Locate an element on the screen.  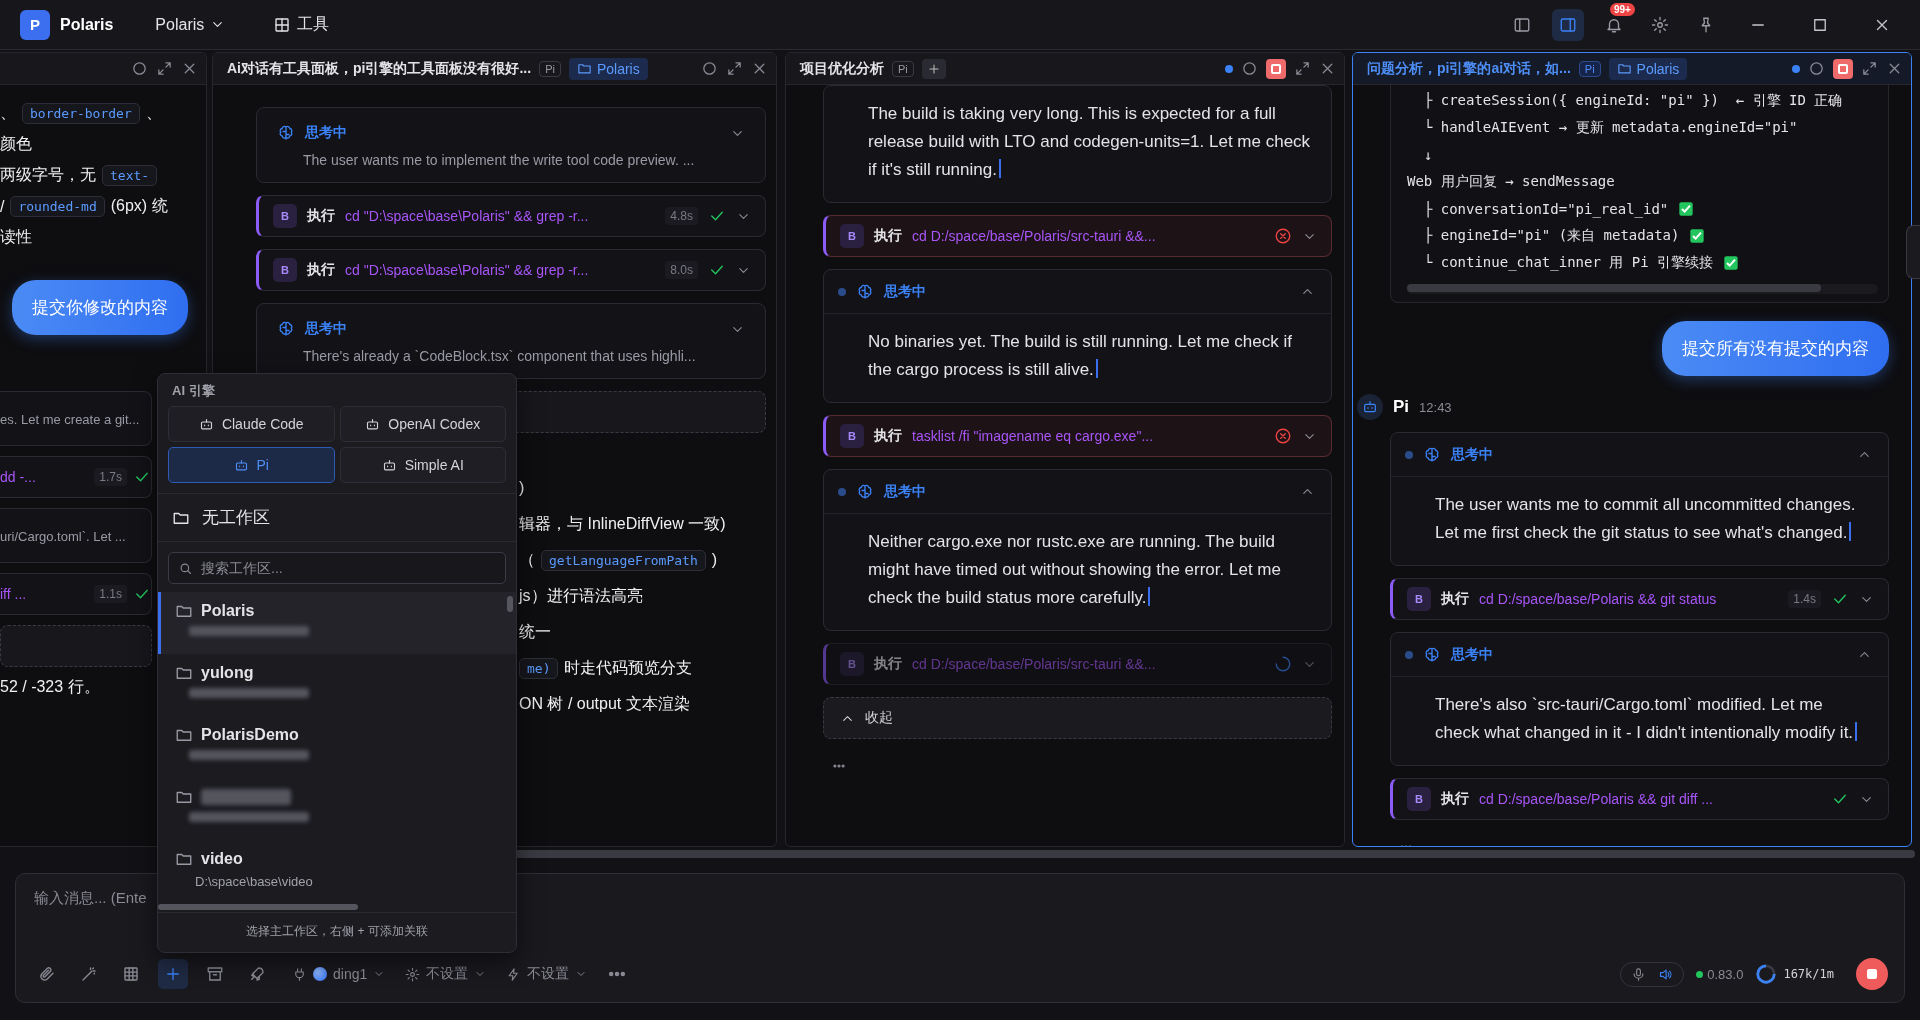
workspace-path: D:\space\base\video is located at coordinates (254, 881).